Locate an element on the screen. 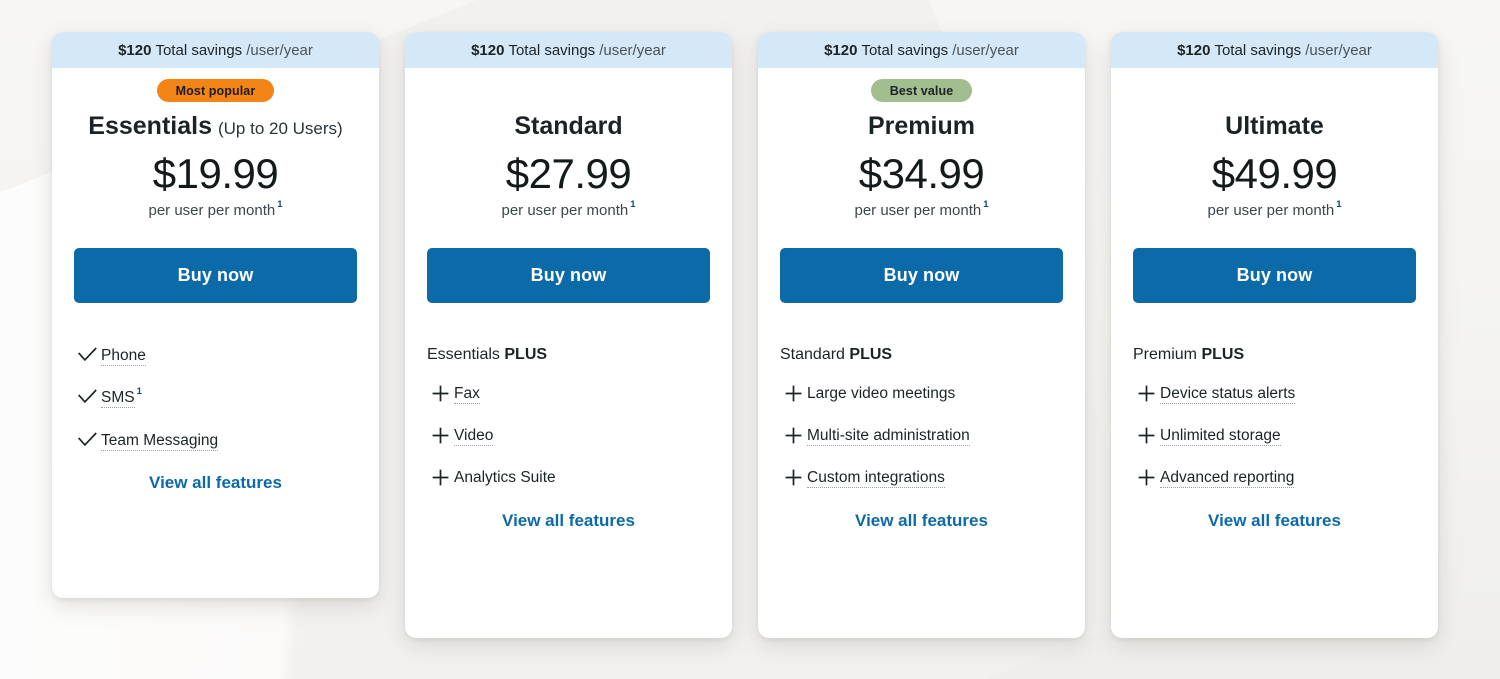 This screenshot has width=1500, height=679. feature-item: Analytics Suite is located at coordinates (568, 477).